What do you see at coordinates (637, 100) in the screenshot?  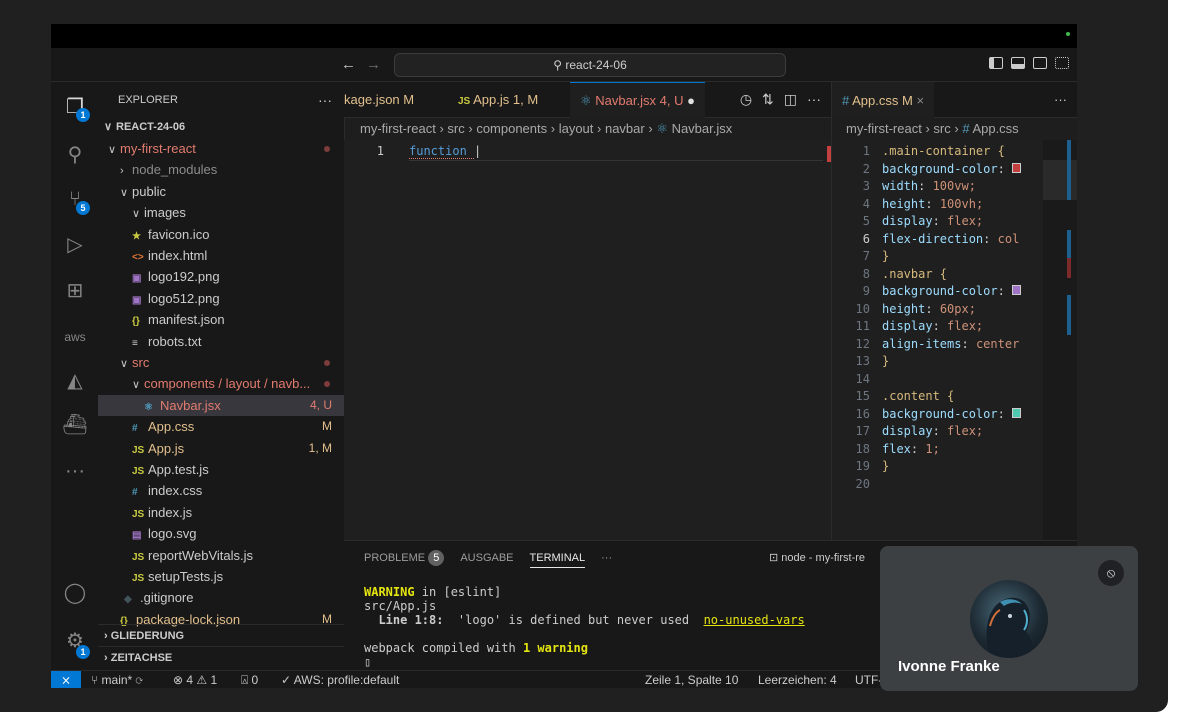 I see `tab-navbar-jsx: ⚛ Navbar.jsx 4, U ●` at bounding box center [637, 100].